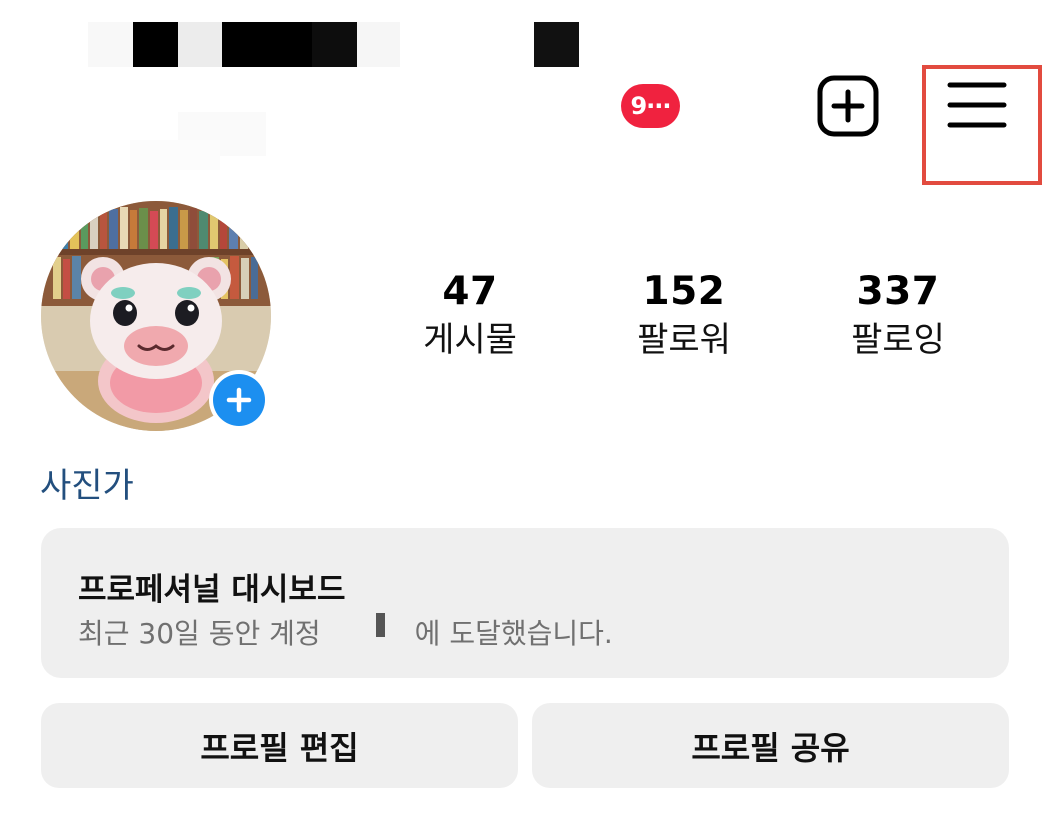 This screenshot has height=818, width=1054. What do you see at coordinates (898, 291) in the screenshot?
I see `following-count: 337` at bounding box center [898, 291].